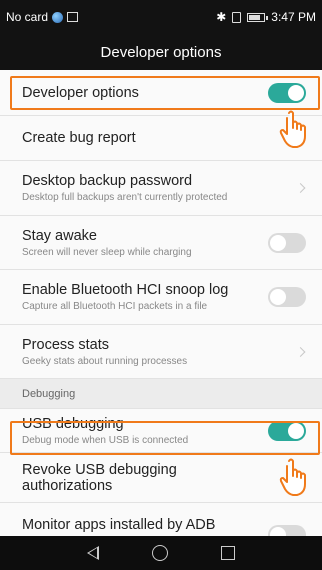 The image size is (322, 570). I want to click on setting-revoke-usb-authorizations: Revoke USB debugging authorizations, so click(161, 478).